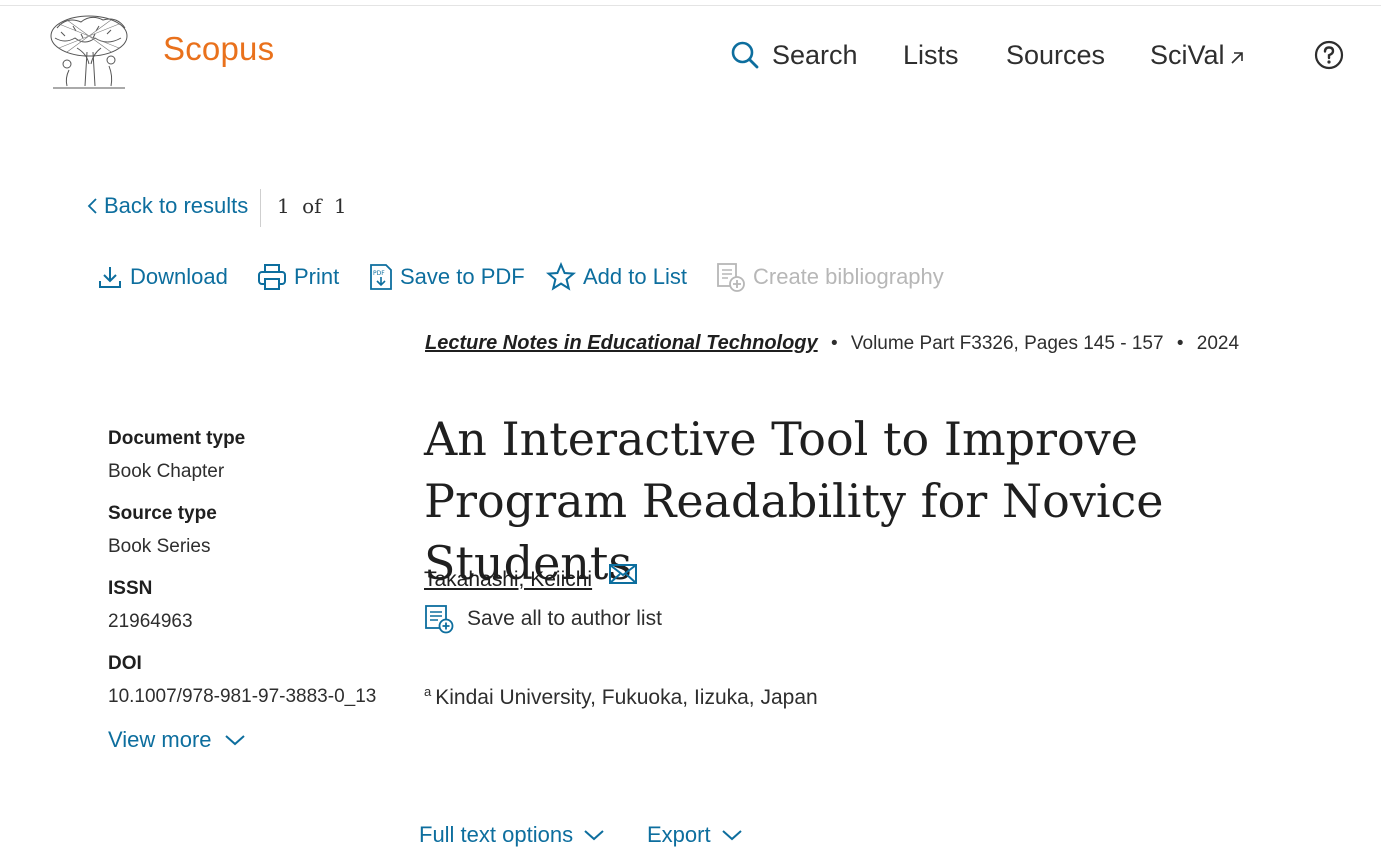 The image size is (1381, 848). Describe the element at coordinates (340, 206) in the screenshot. I see `page-total: 1` at that location.